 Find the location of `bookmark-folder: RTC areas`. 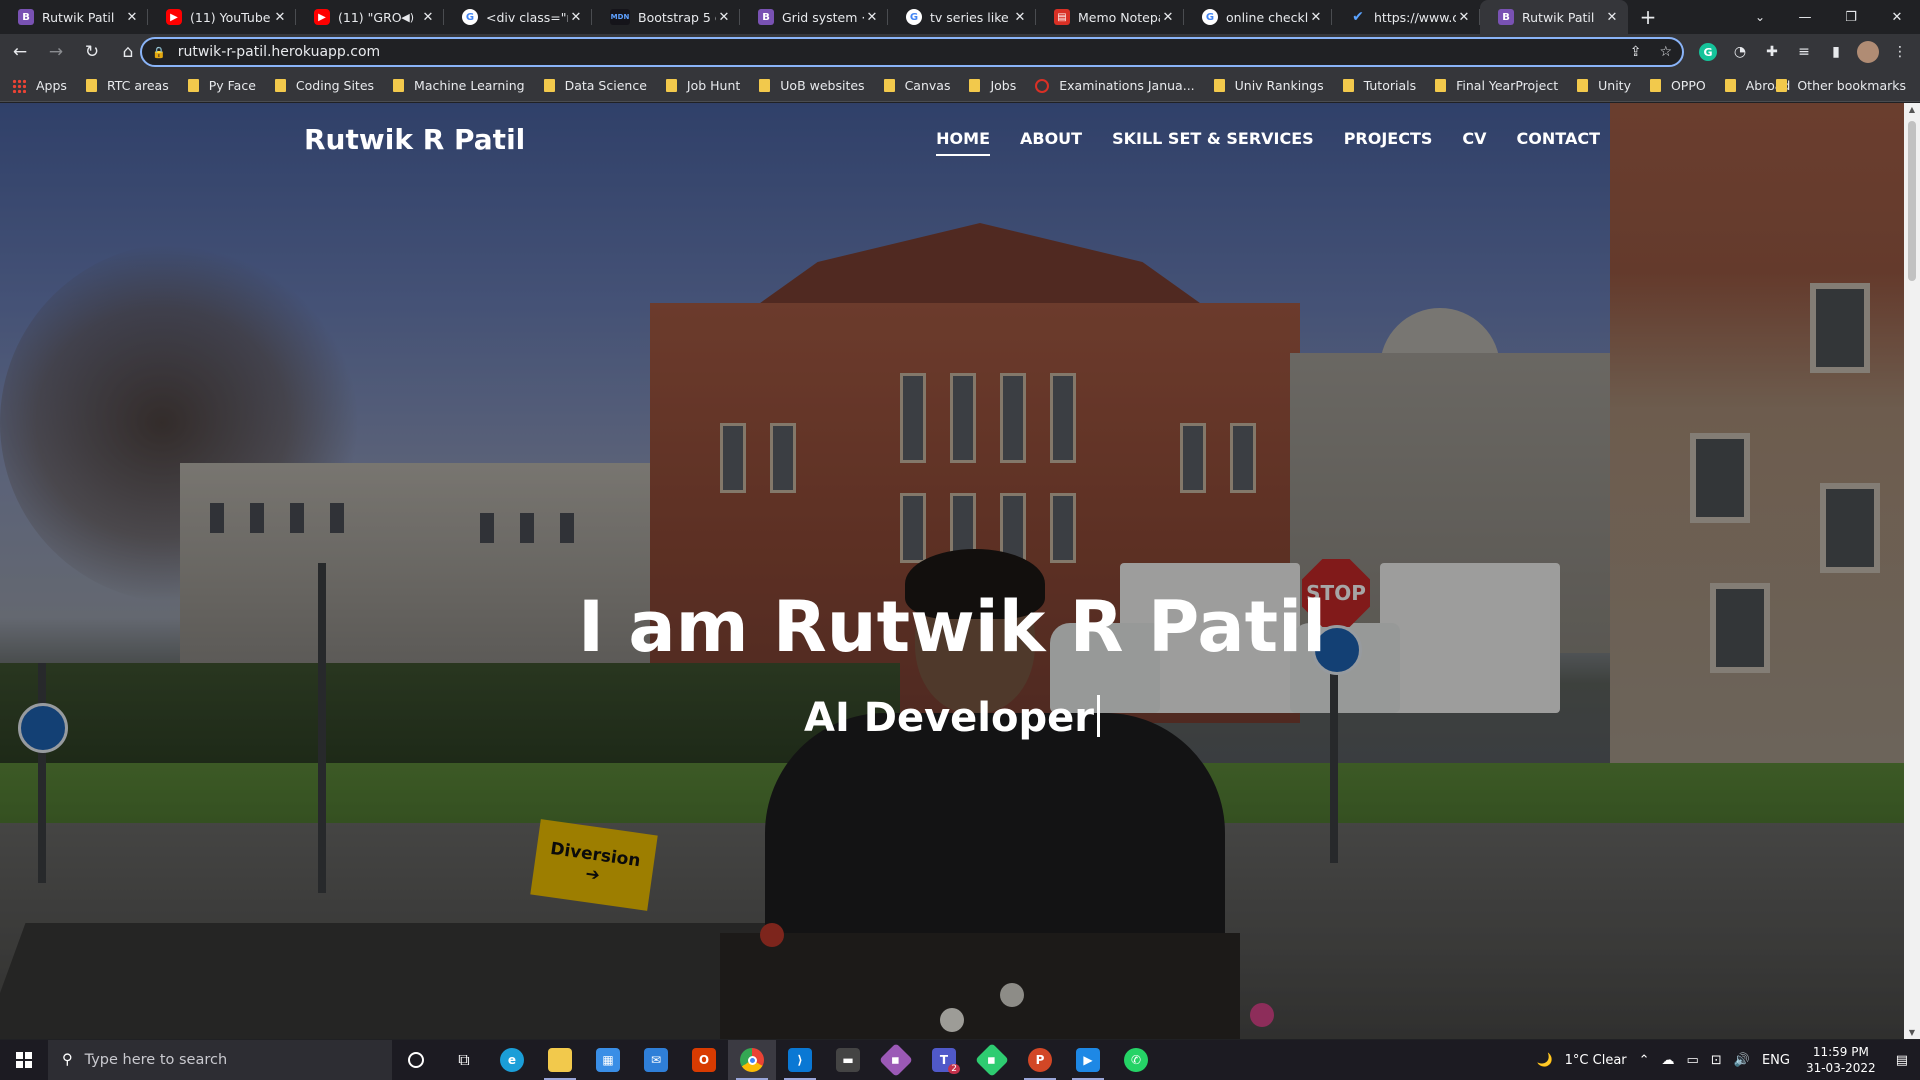

bookmark-folder: RTC areas is located at coordinates (127, 85).